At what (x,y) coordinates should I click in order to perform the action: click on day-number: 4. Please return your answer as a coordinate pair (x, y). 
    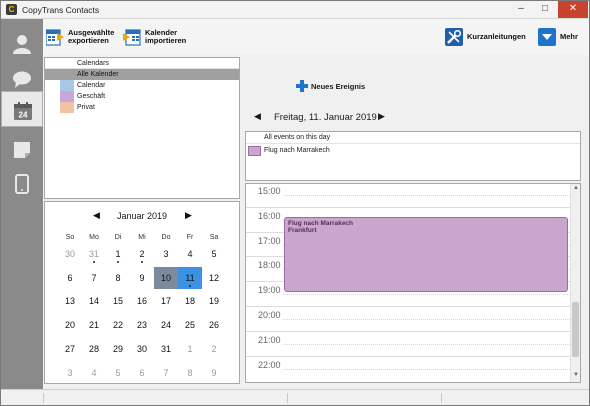
    Looking at the image, I should click on (94, 372).